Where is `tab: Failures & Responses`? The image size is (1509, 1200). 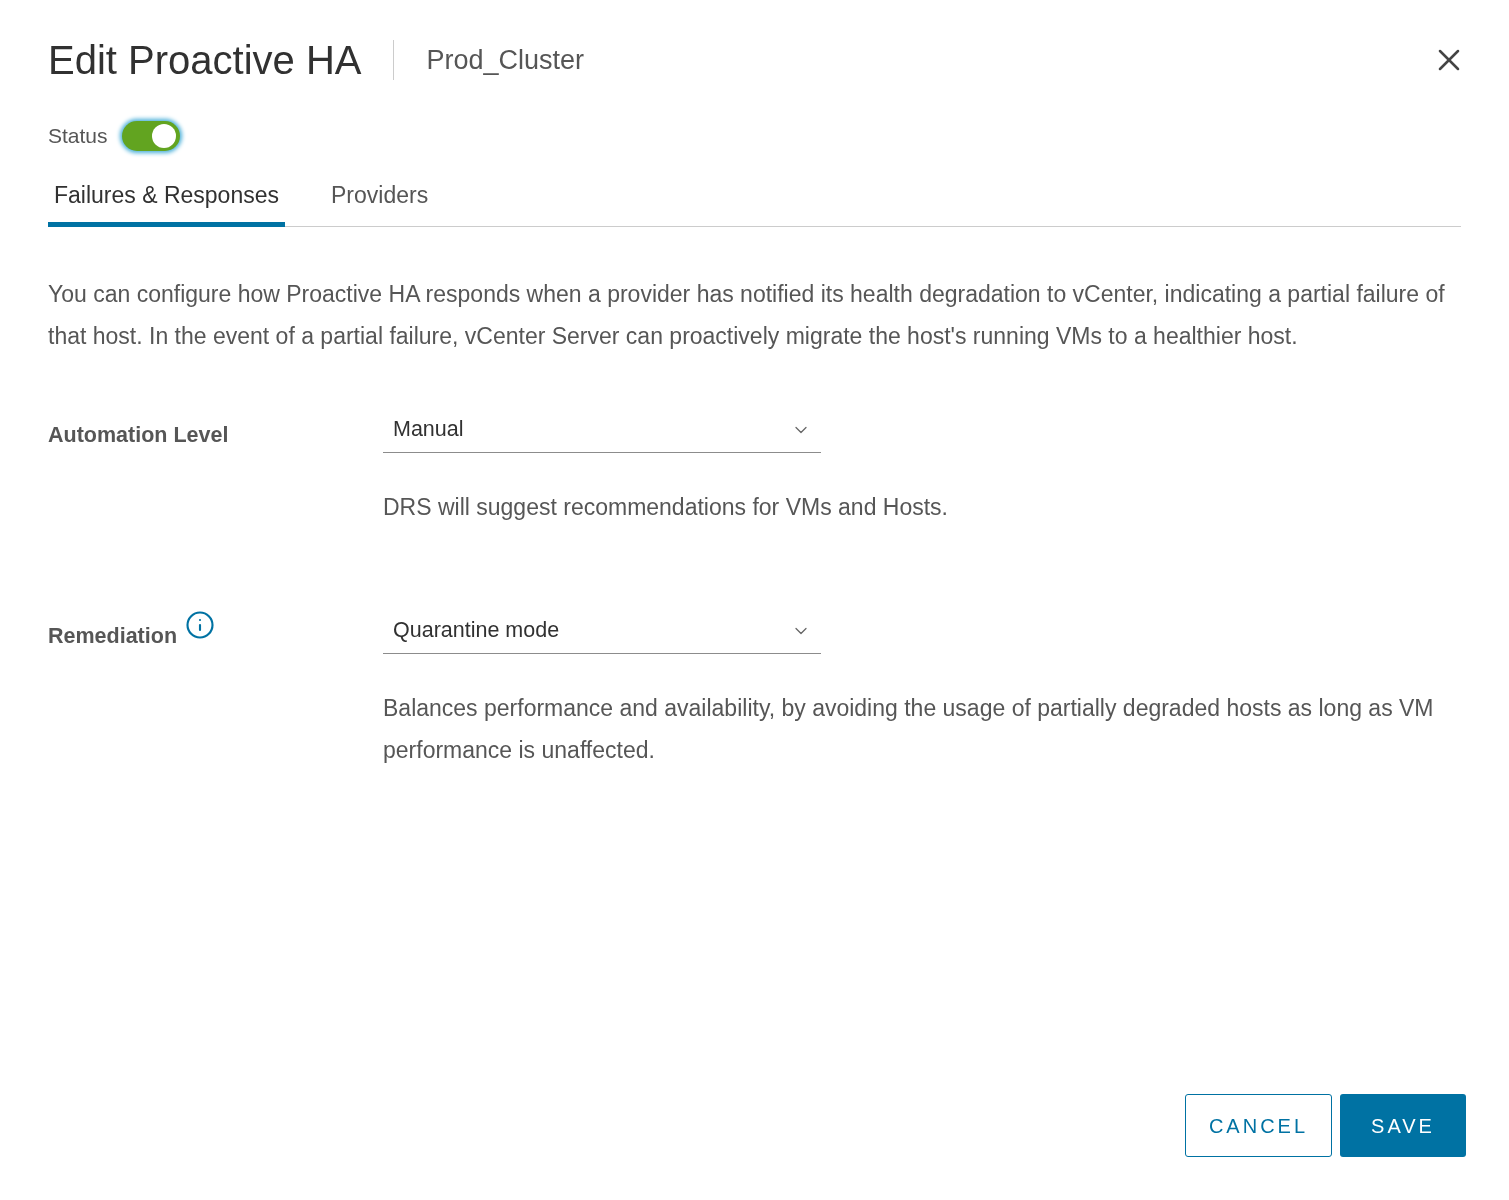
tab: Failures & Responses is located at coordinates (166, 202).